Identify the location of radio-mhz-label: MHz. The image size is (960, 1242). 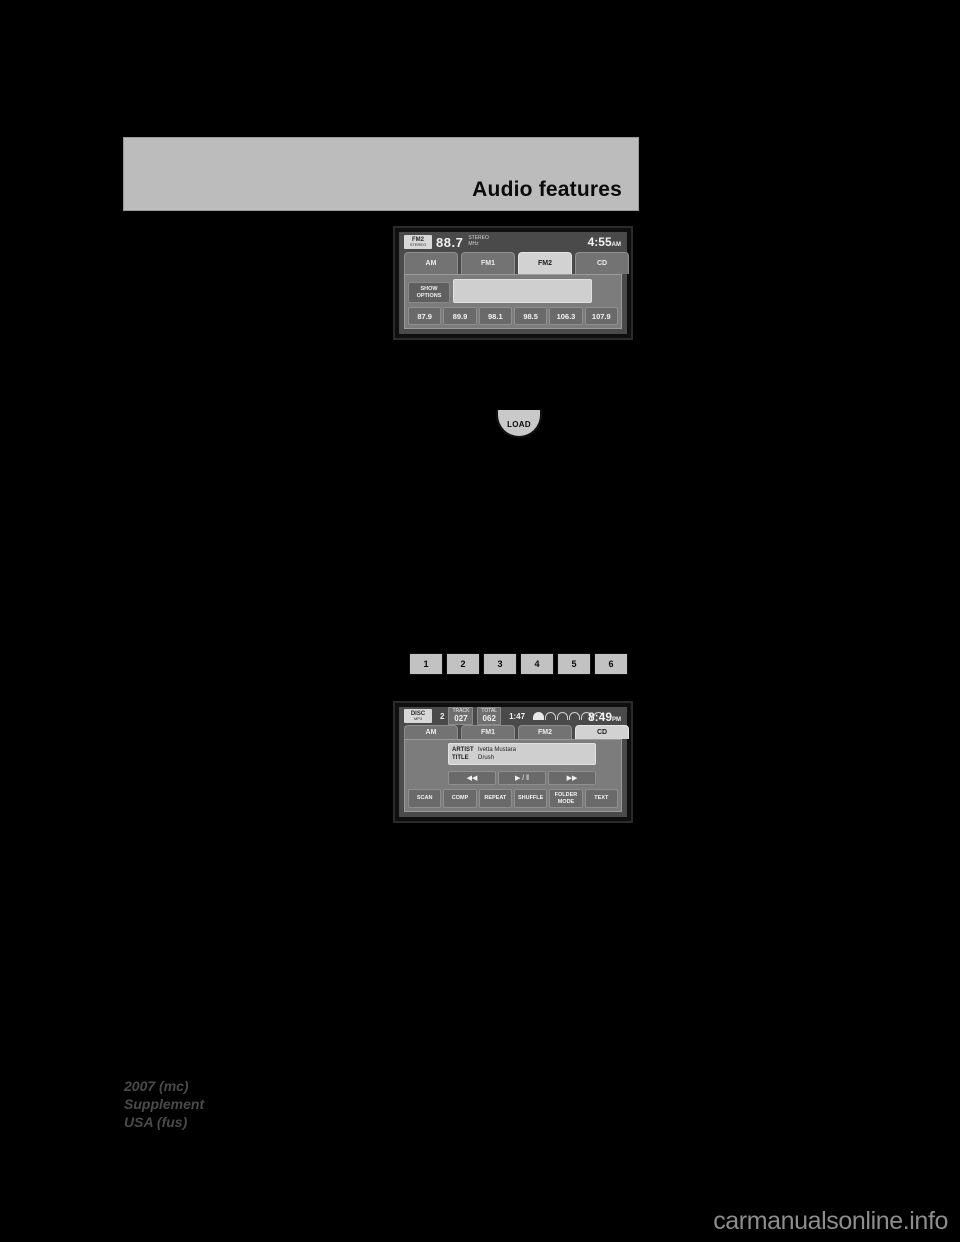
(473, 244).